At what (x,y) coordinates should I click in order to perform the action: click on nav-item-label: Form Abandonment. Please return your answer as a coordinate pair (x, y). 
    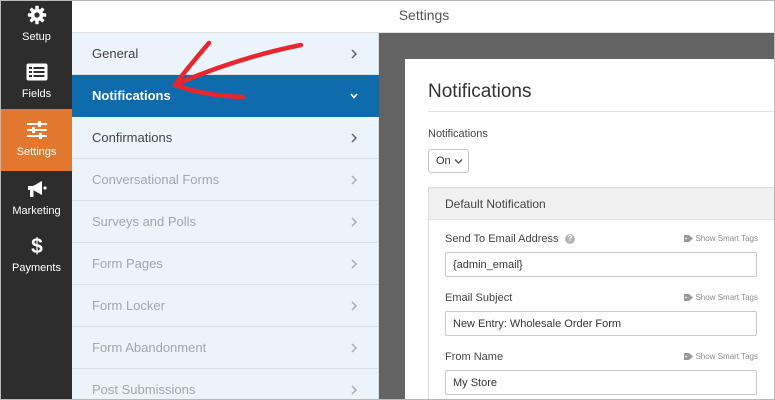
    Looking at the image, I should click on (149, 347).